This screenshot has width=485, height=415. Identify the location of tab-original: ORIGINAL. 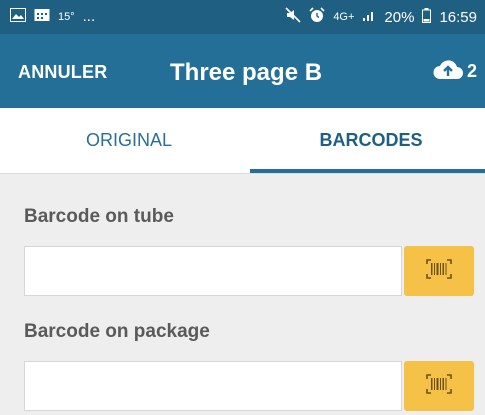
(129, 140).